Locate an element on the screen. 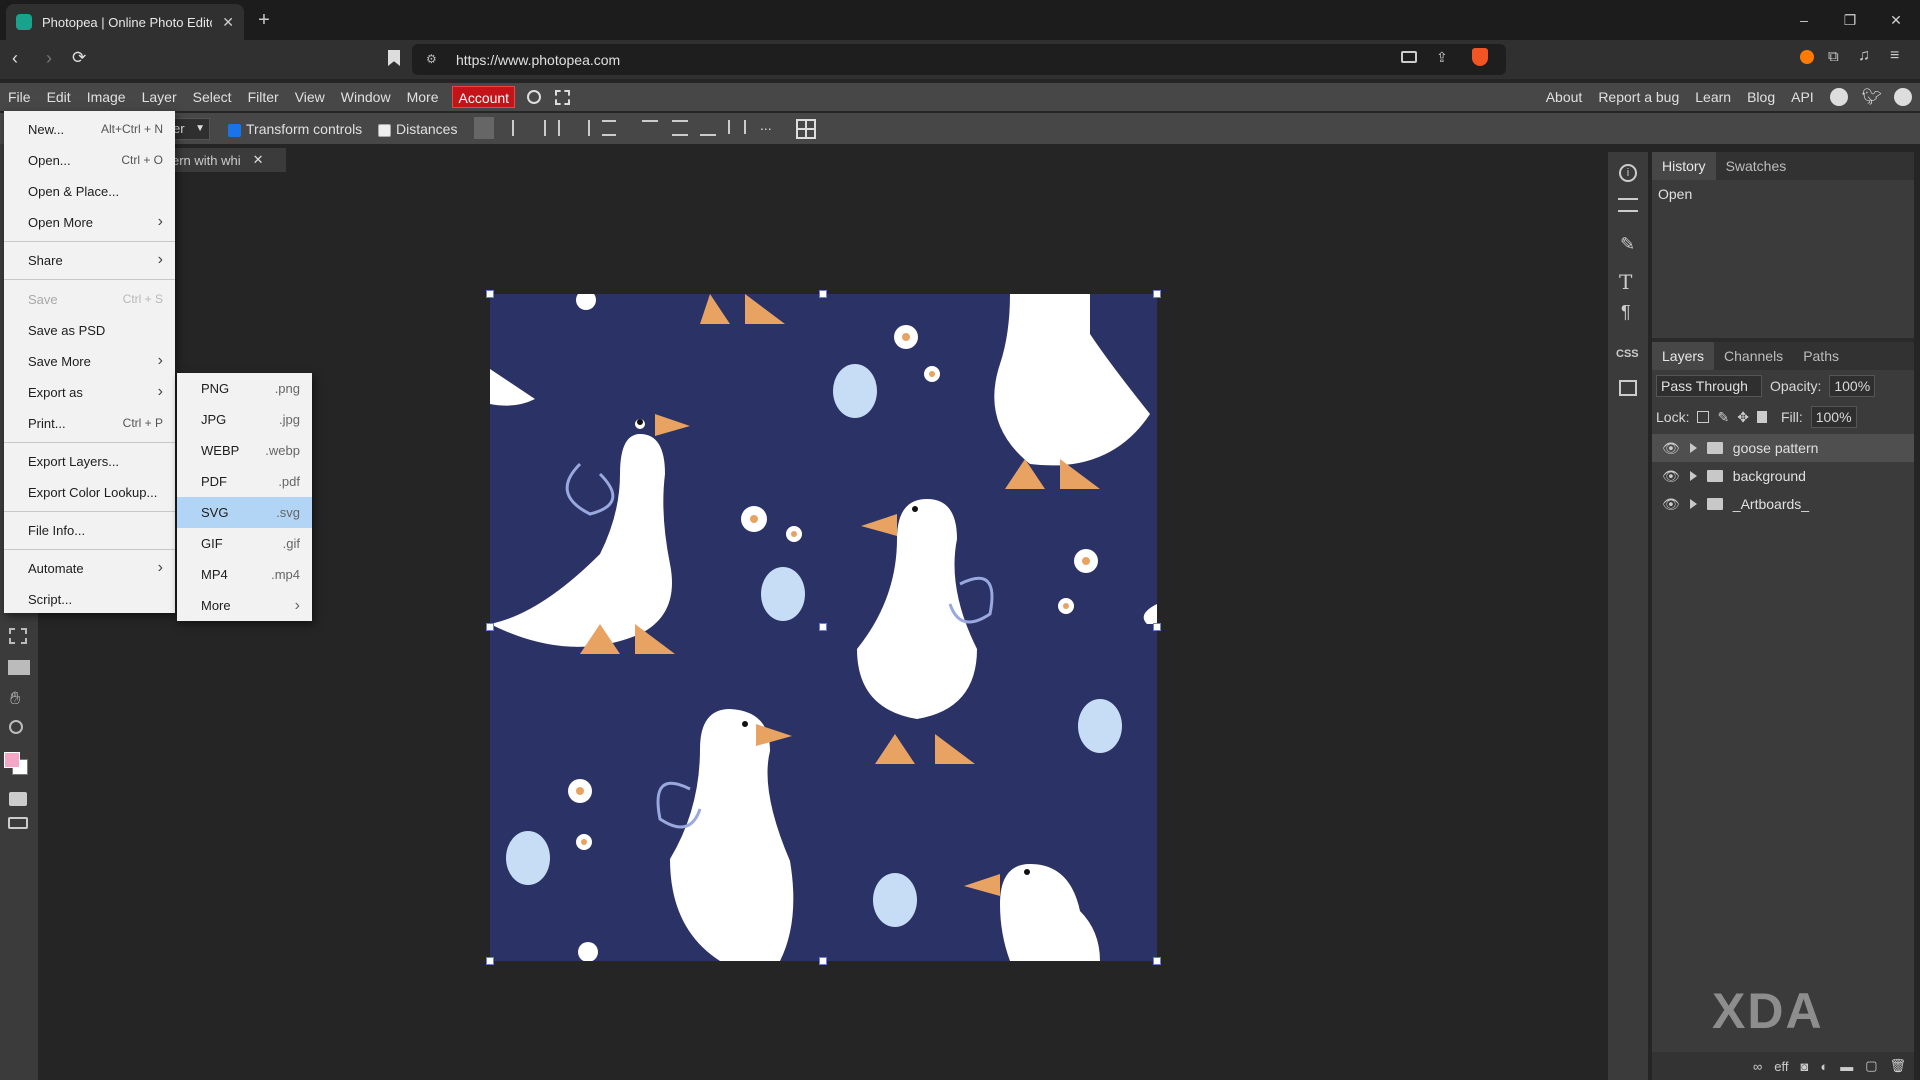 This screenshot has width=1920, height=1080. menu-item-open-more: Open More › is located at coordinates (89, 222).